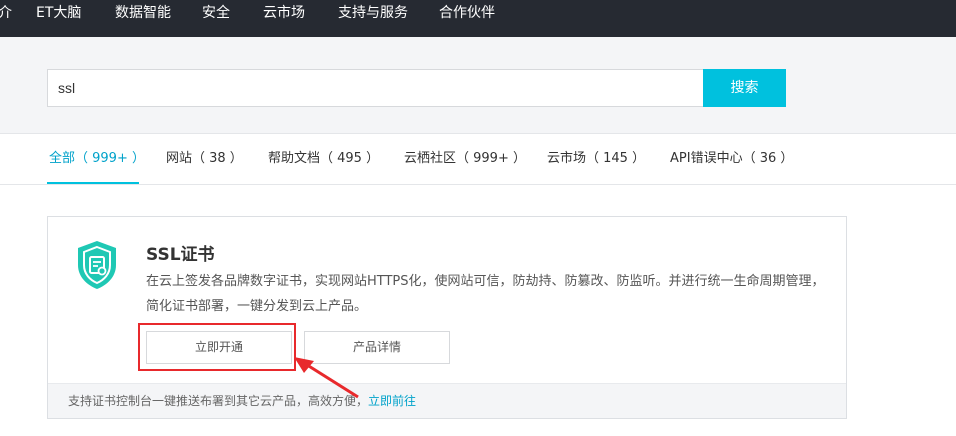 Image resolution: width=956 pixels, height=436 pixels. Describe the element at coordinates (93, 183) in the screenshot. I see `active-tab-indicator` at that location.